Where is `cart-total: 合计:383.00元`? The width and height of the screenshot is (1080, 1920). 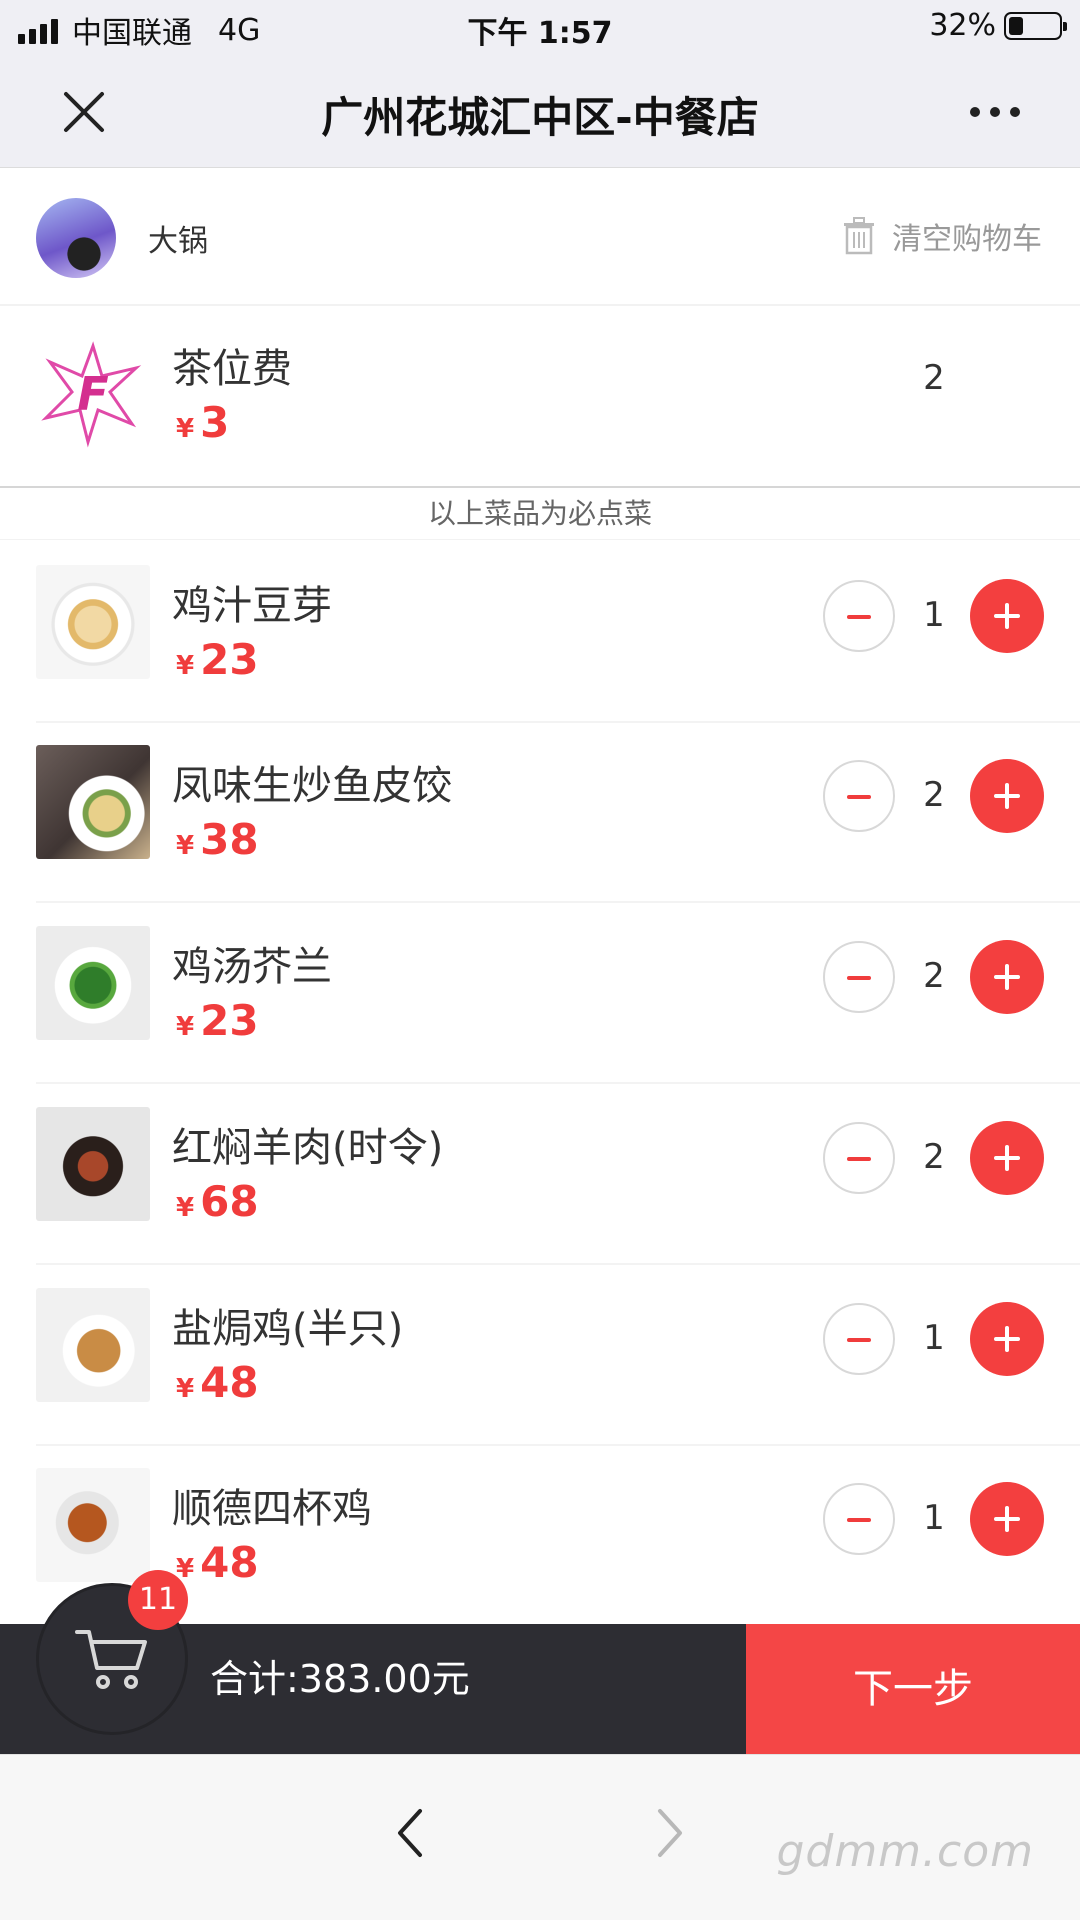
cart-total: 合计:383.00元 is located at coordinates (340, 1679).